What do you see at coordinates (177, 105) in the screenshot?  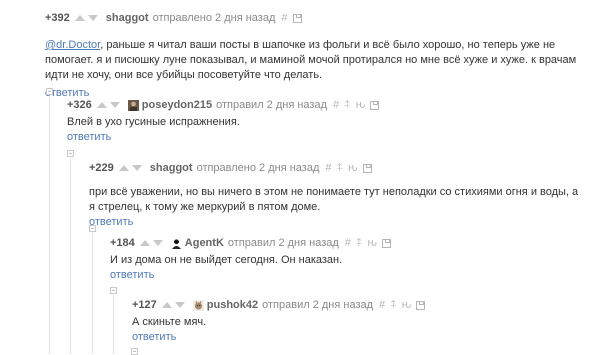 I see `comment-author: poseydon215` at bounding box center [177, 105].